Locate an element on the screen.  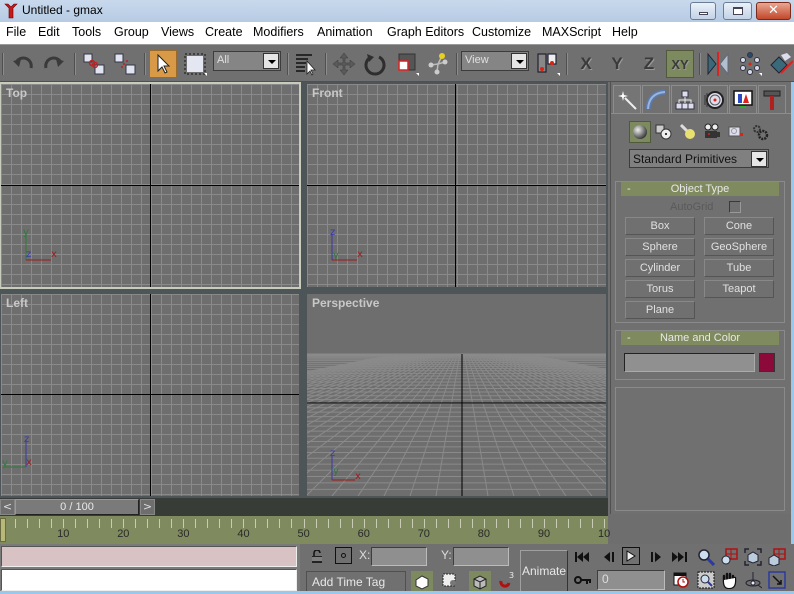
category-geometry is located at coordinates (640, 132).